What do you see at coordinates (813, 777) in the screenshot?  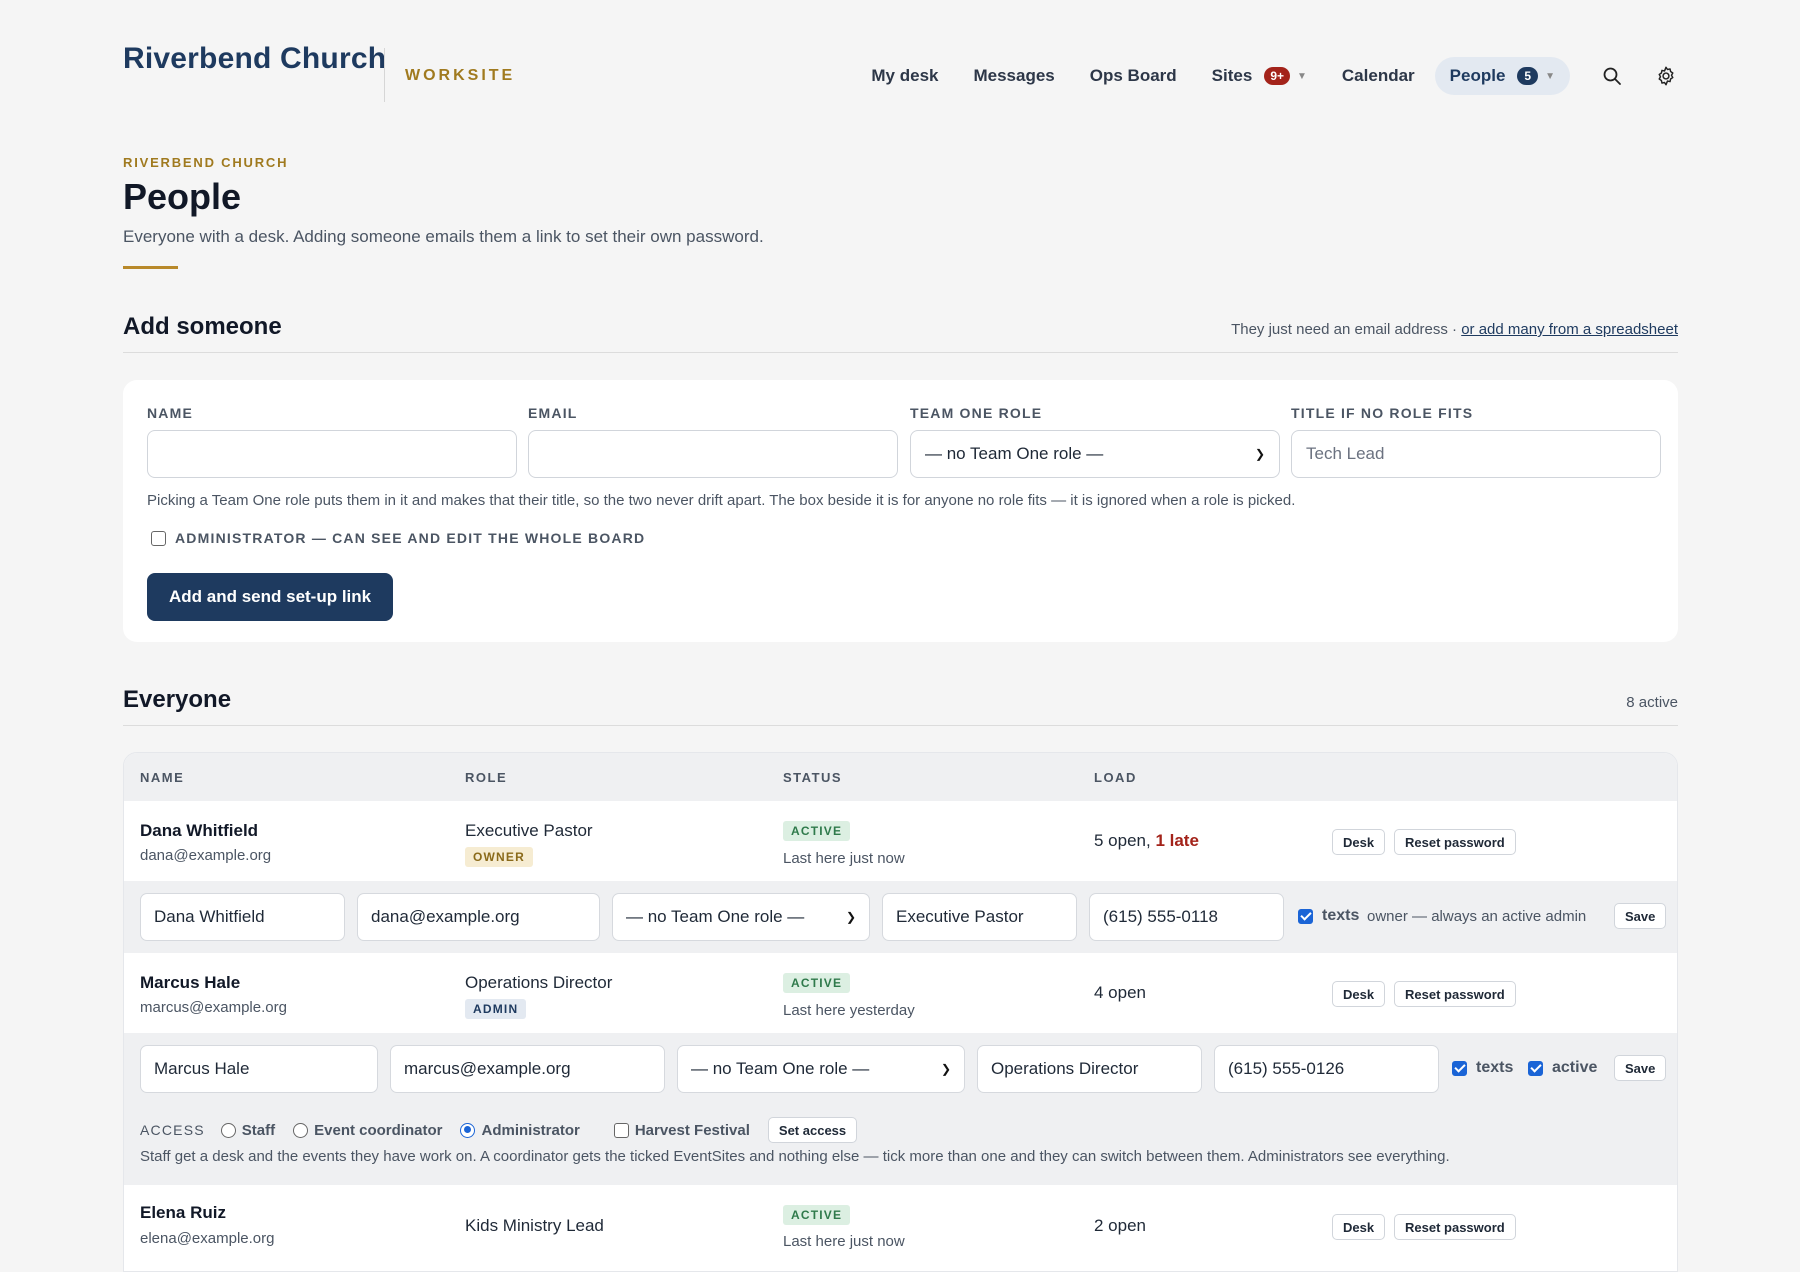 I see `col-status: STATUS` at bounding box center [813, 777].